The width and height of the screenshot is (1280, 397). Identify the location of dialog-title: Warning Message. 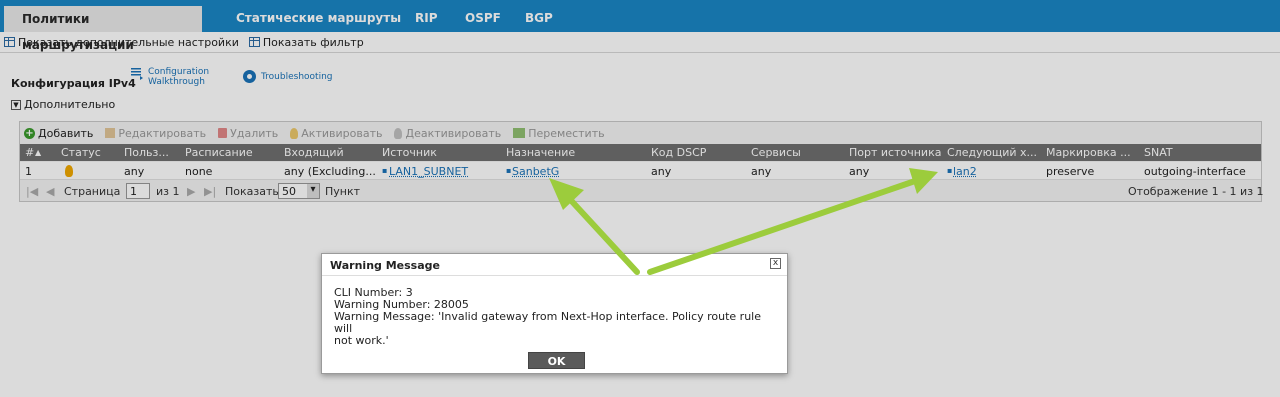
(385, 265).